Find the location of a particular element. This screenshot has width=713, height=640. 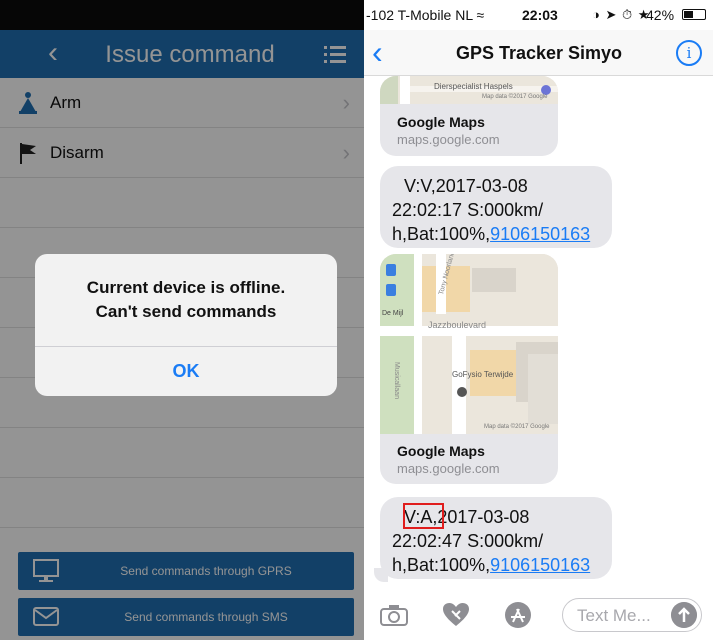

carrier-signal: -102 T-Mobile NL ≈ is located at coordinates (425, 15).